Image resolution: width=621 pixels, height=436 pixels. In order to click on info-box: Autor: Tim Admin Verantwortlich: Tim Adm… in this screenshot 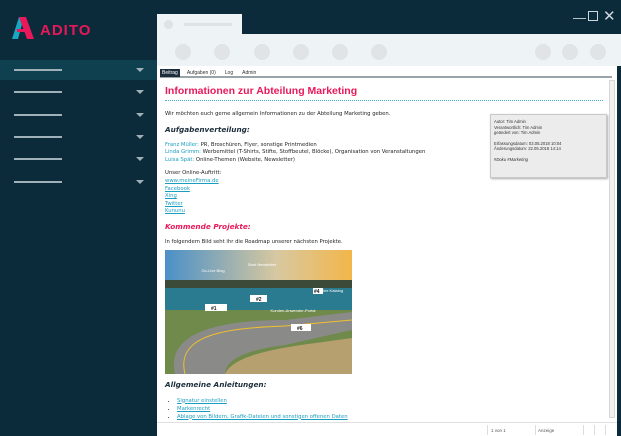, I will do `click(548, 146)`.